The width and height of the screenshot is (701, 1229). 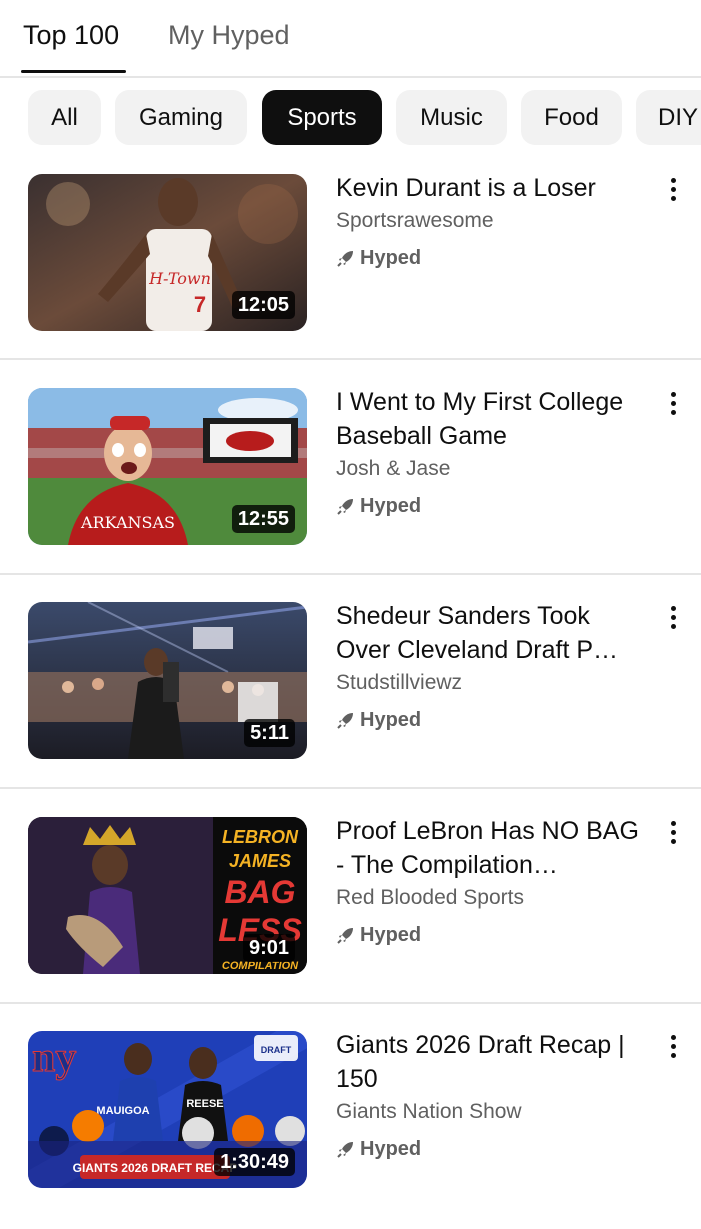 What do you see at coordinates (200, 304) in the screenshot?
I see `jersey-number: 7` at bounding box center [200, 304].